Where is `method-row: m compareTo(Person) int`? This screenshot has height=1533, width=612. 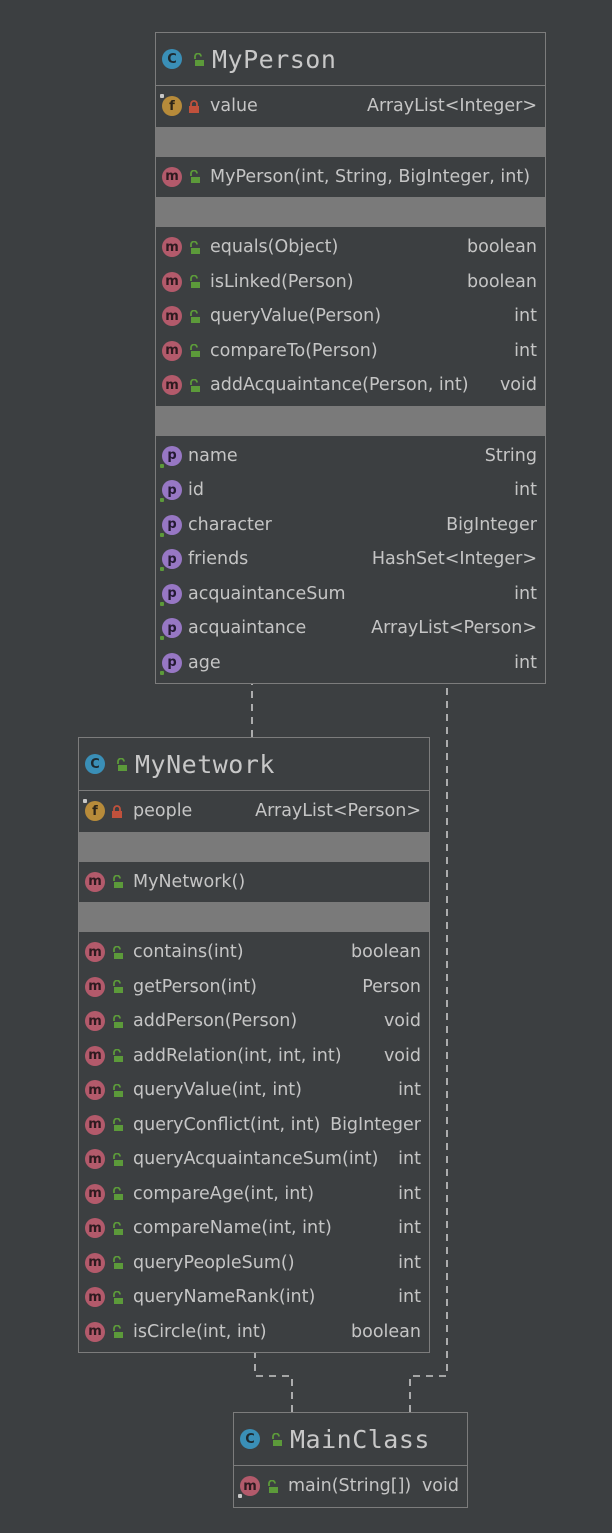
method-row: m compareTo(Person) int is located at coordinates (350, 351).